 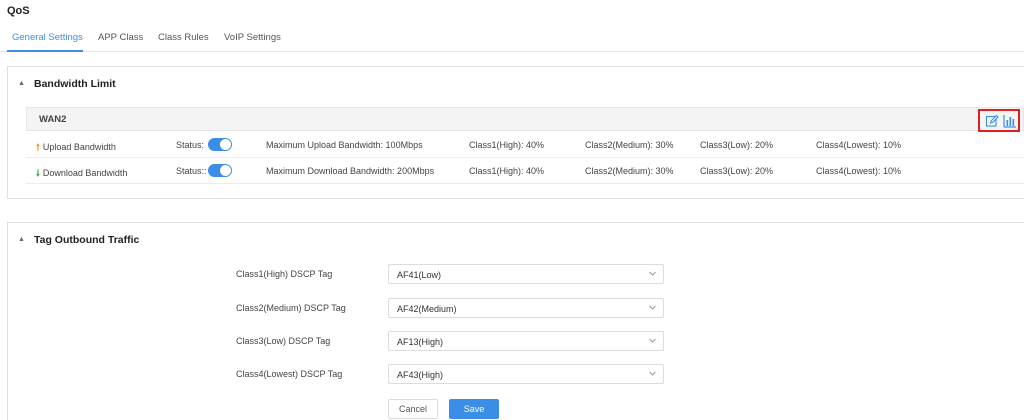 I want to click on wan2-title: WAN2, so click(x=53, y=119).